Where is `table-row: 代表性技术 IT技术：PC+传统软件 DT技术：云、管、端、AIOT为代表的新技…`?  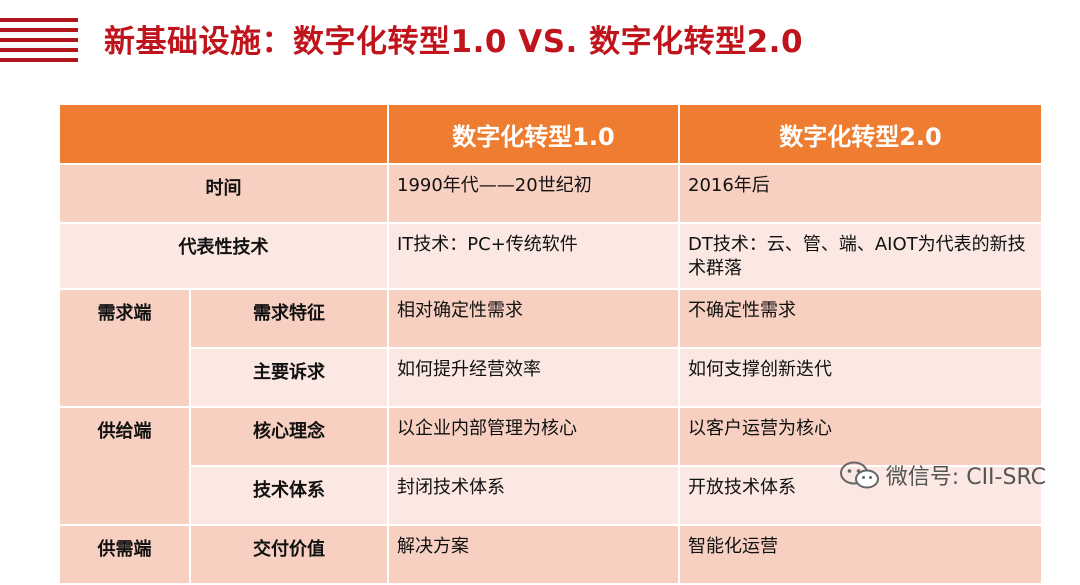
table-row: 代表性技术 IT技术：PC+传统软件 DT技术：云、管、端、AIOT为代表的新技… is located at coordinates (550, 256).